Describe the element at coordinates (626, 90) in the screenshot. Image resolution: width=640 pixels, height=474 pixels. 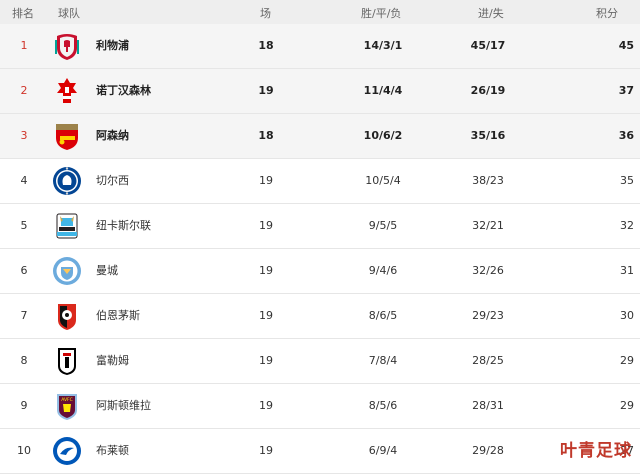
I see `points: 37` at that location.